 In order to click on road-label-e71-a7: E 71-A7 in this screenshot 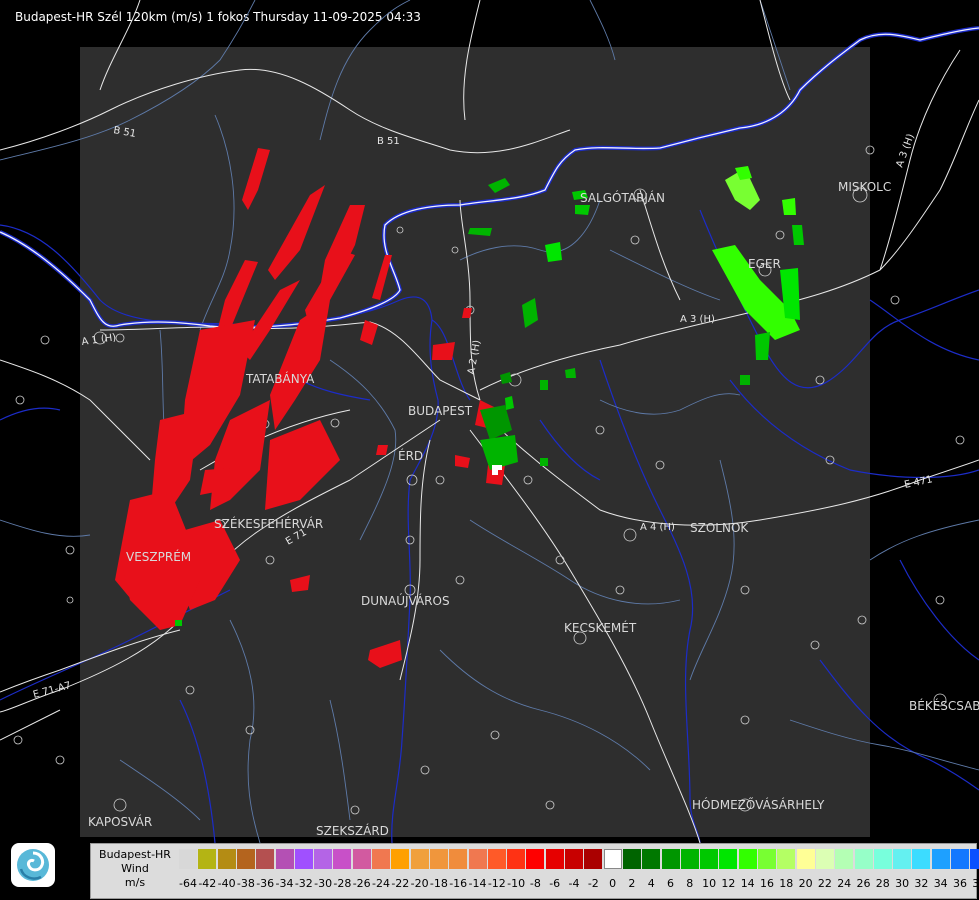, I will do `click(52, 690)`.